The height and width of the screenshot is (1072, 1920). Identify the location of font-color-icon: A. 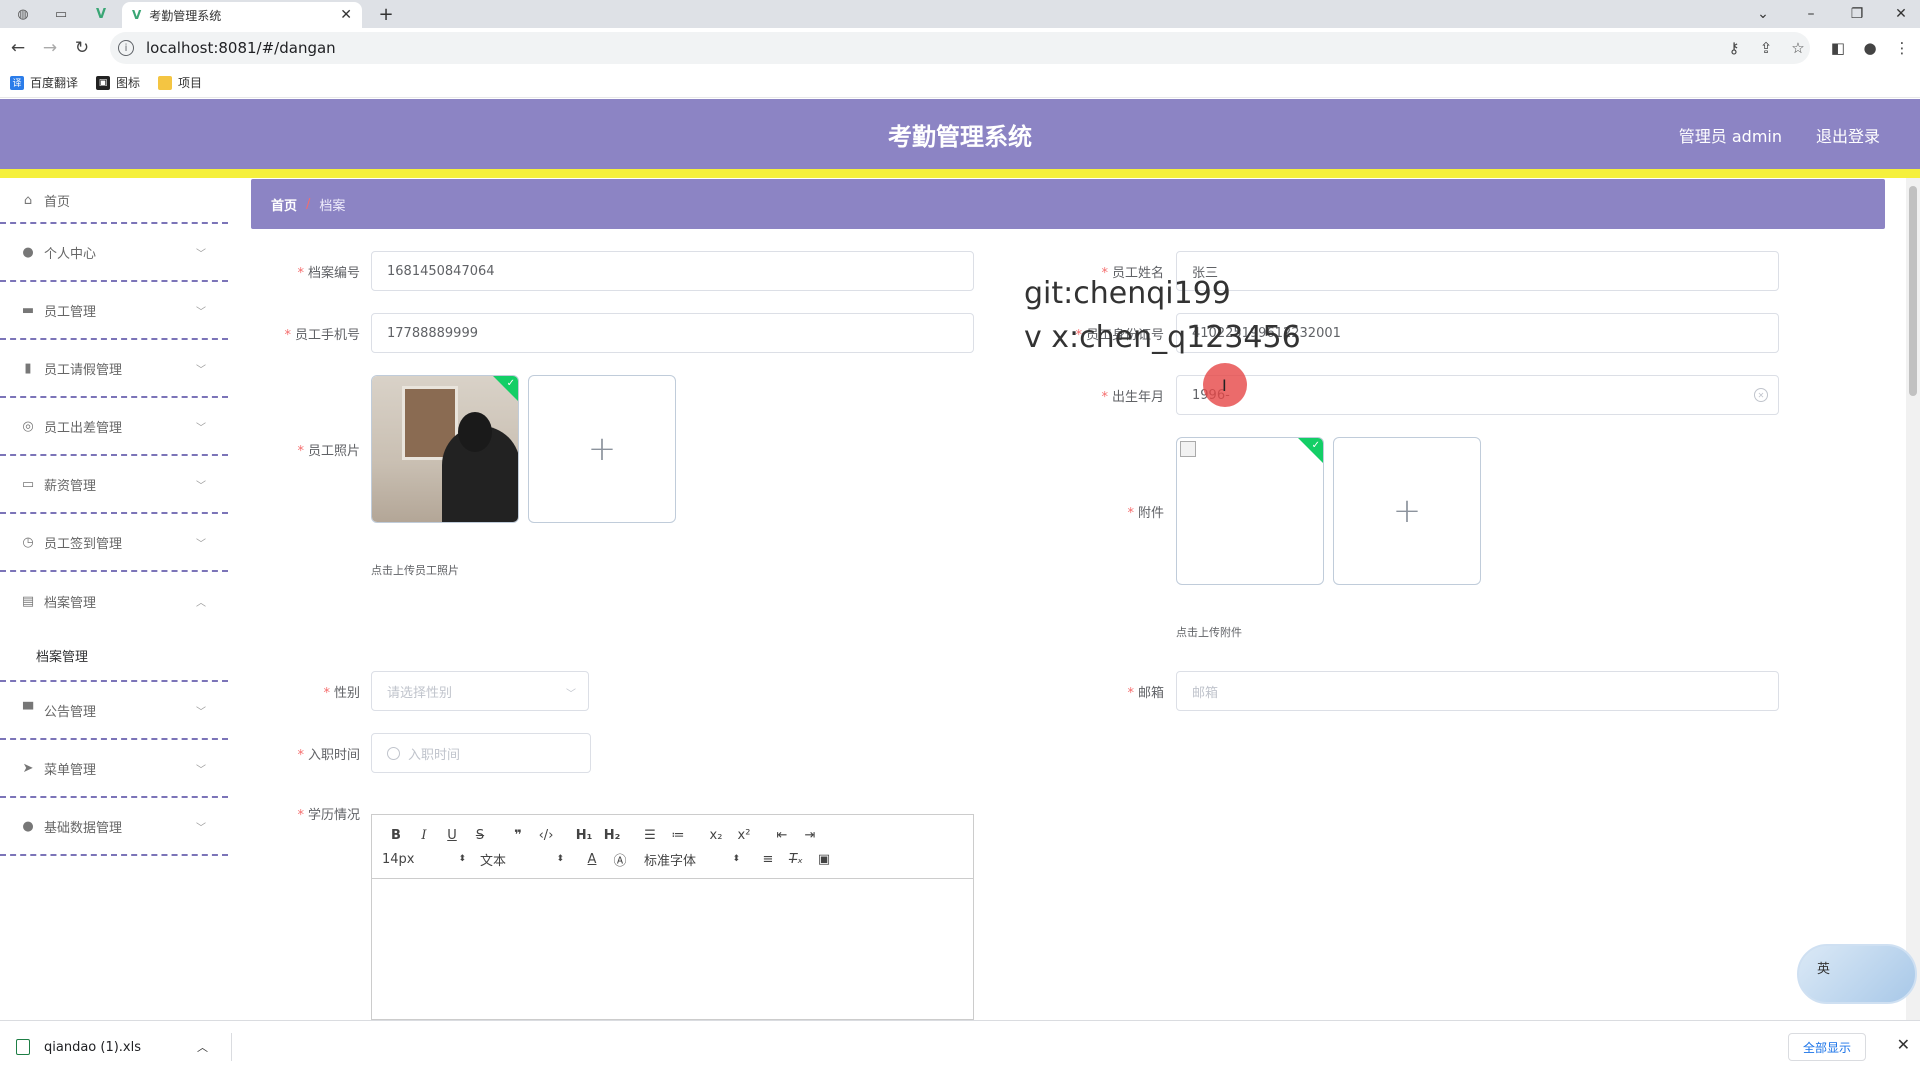
(592, 859).